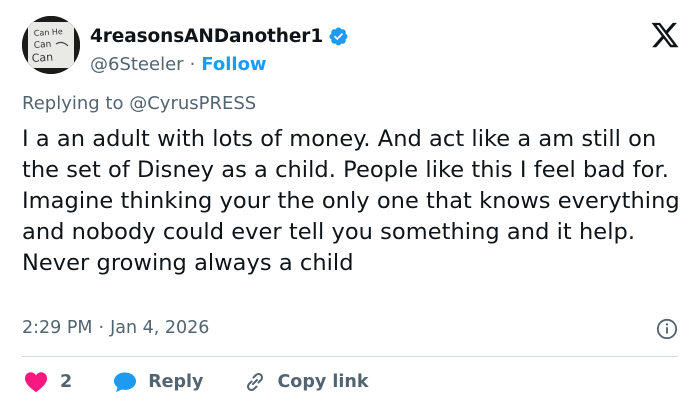 The image size is (700, 410). I want to click on tweet-date: Jan 4, 2026, so click(160, 328).